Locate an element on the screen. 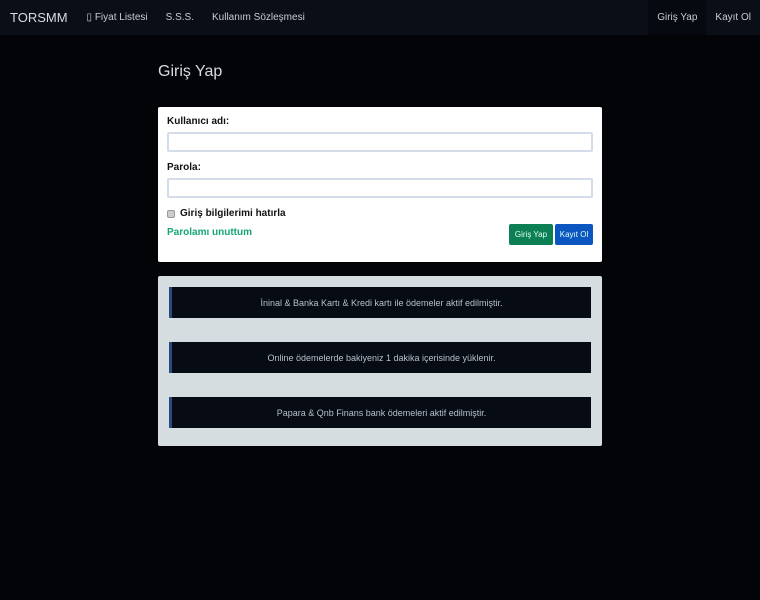  forgot-password-link: Parolamı unuttum is located at coordinates (209, 232).